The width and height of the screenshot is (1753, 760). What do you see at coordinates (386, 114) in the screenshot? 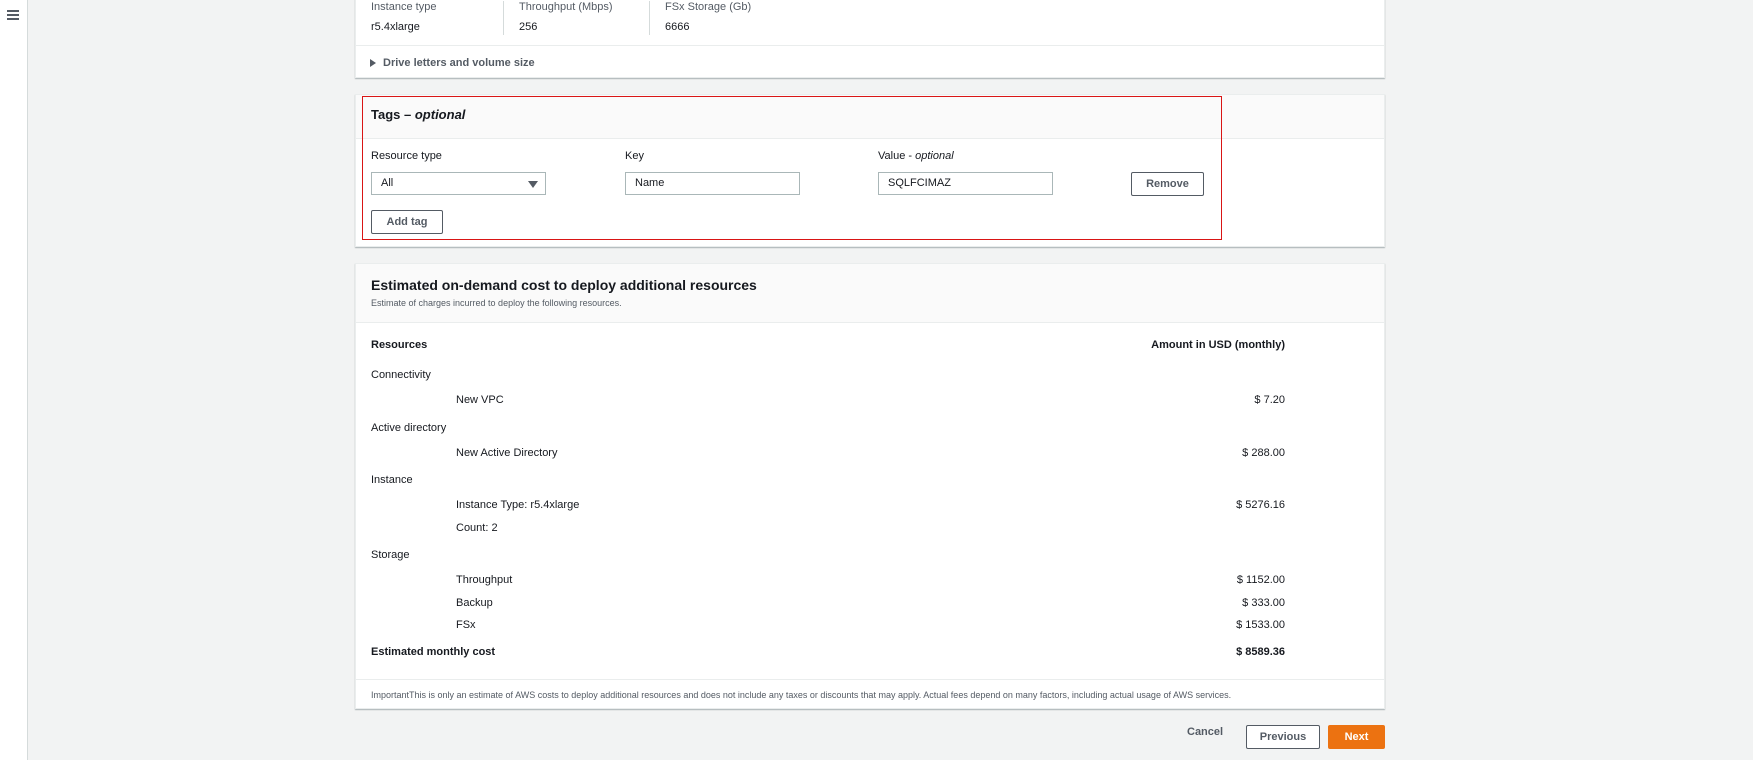
I see `tags-title-text: Tags` at bounding box center [386, 114].